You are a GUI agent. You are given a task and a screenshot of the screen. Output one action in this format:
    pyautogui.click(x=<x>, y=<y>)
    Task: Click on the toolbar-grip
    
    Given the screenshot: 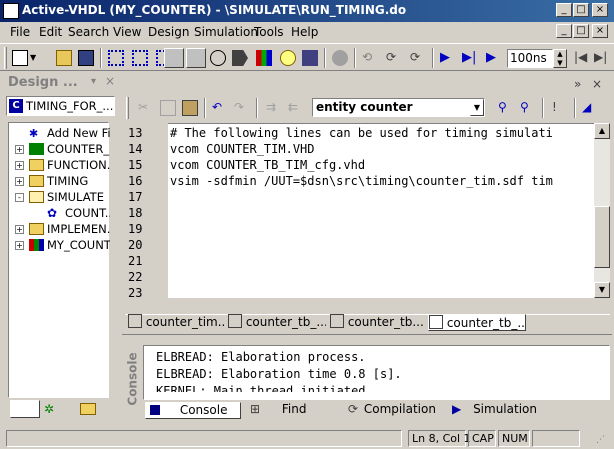 What is the action you would take?
    pyautogui.click(x=5, y=58)
    